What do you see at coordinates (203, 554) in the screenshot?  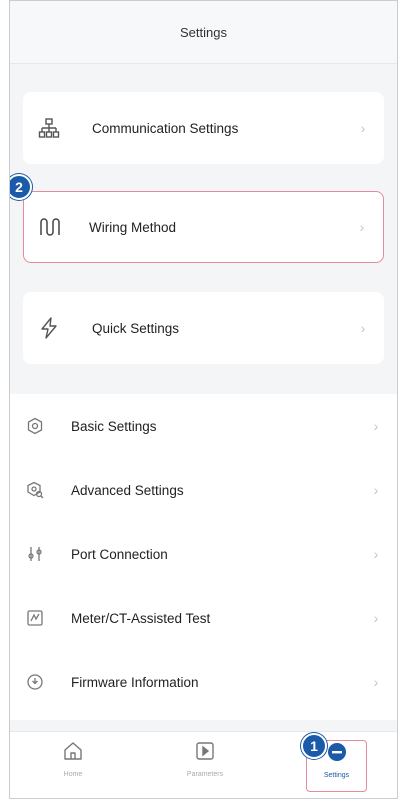 I see `port-connection-item: Port Connection ›` at bounding box center [203, 554].